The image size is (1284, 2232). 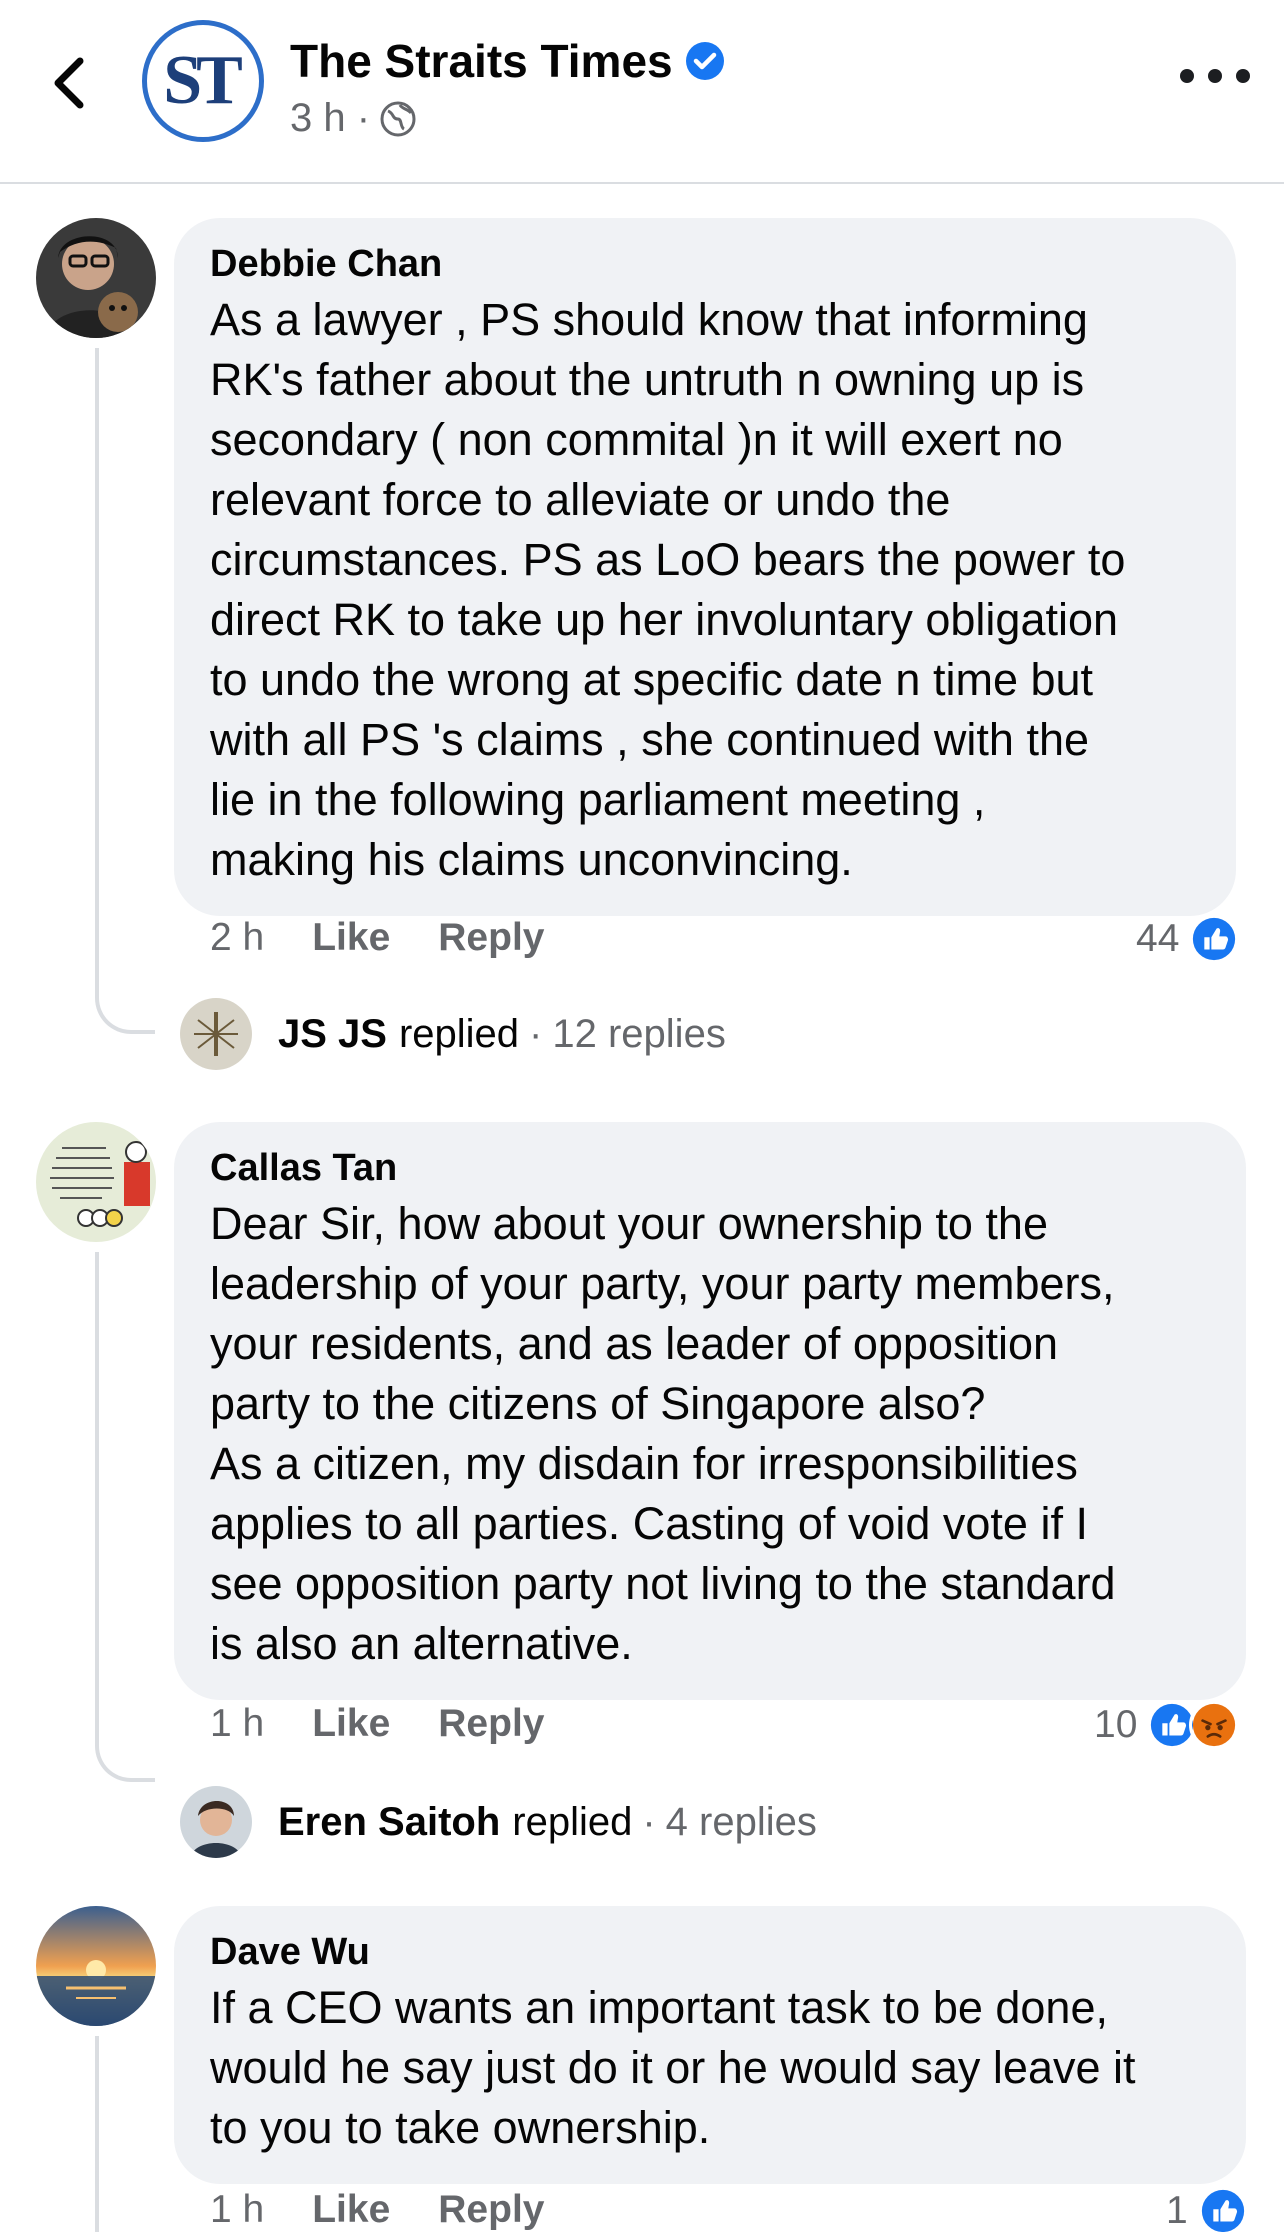 What do you see at coordinates (1215, 76) in the screenshot?
I see `more-options-button` at bounding box center [1215, 76].